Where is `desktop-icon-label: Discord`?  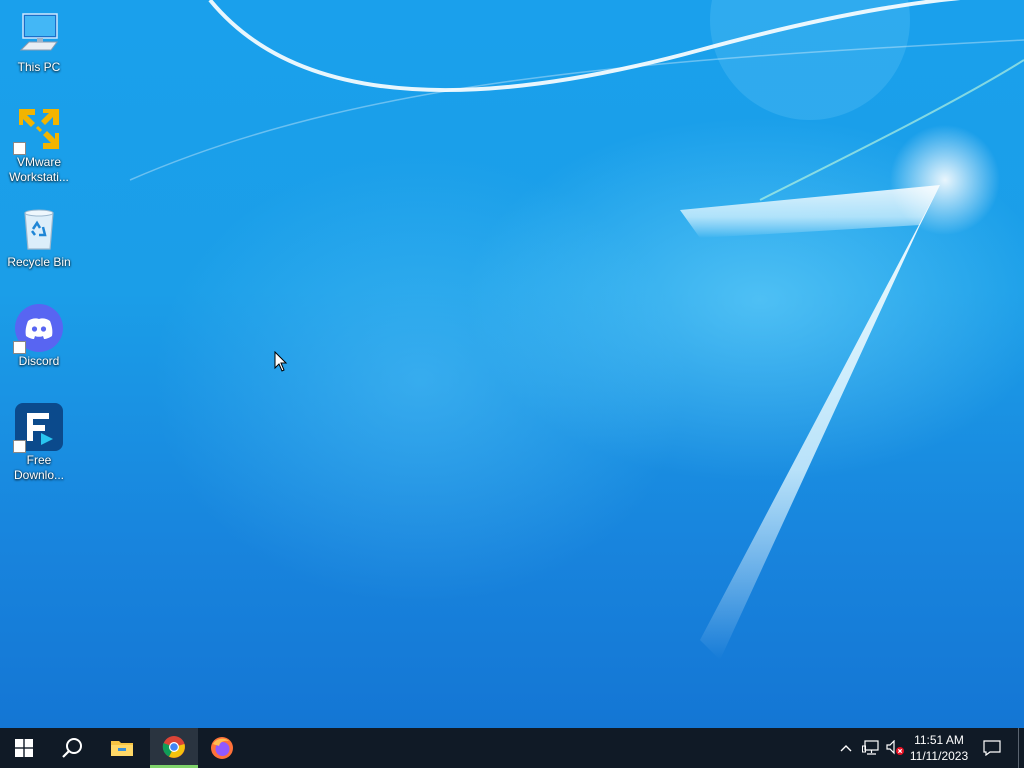 desktop-icon-label: Discord is located at coordinates (39, 361).